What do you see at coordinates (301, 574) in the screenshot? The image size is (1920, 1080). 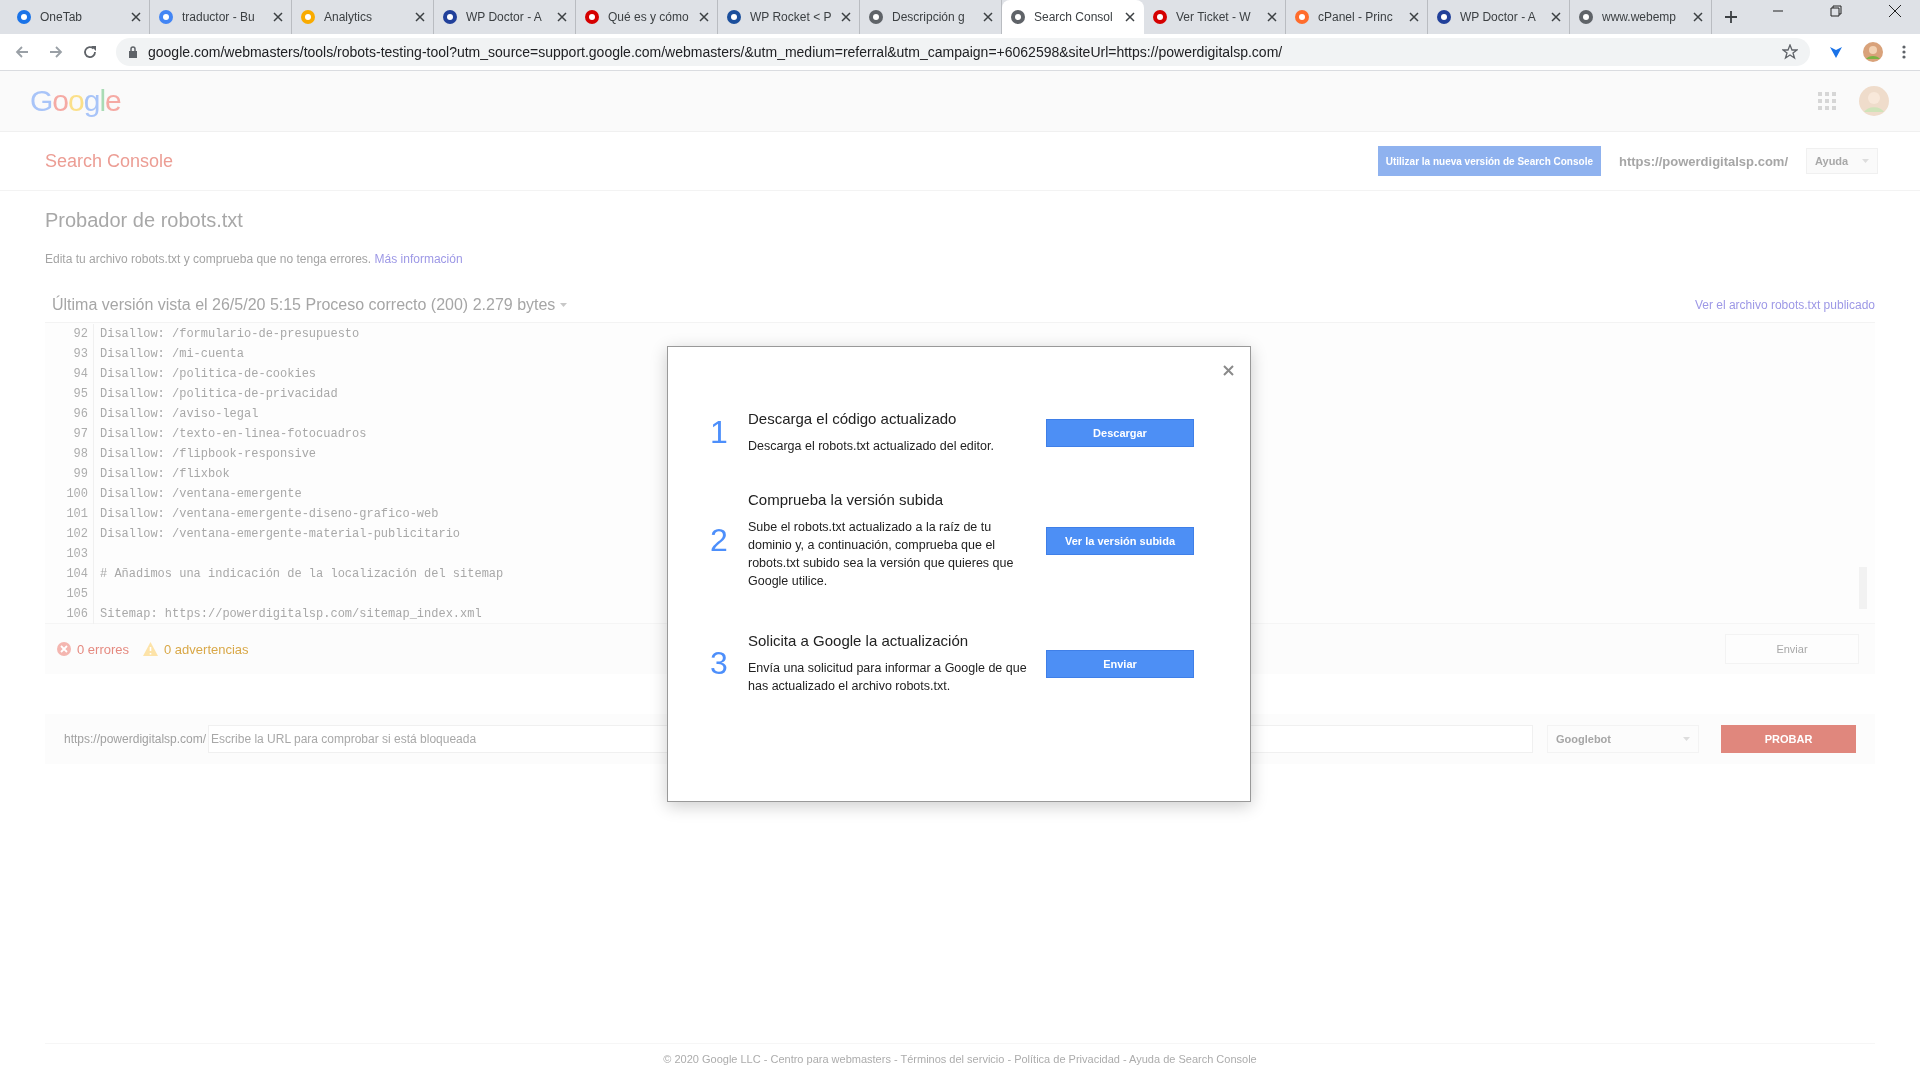 I see `code-line: # Añadimos una indicación de la localización del sitemap` at bounding box center [301, 574].